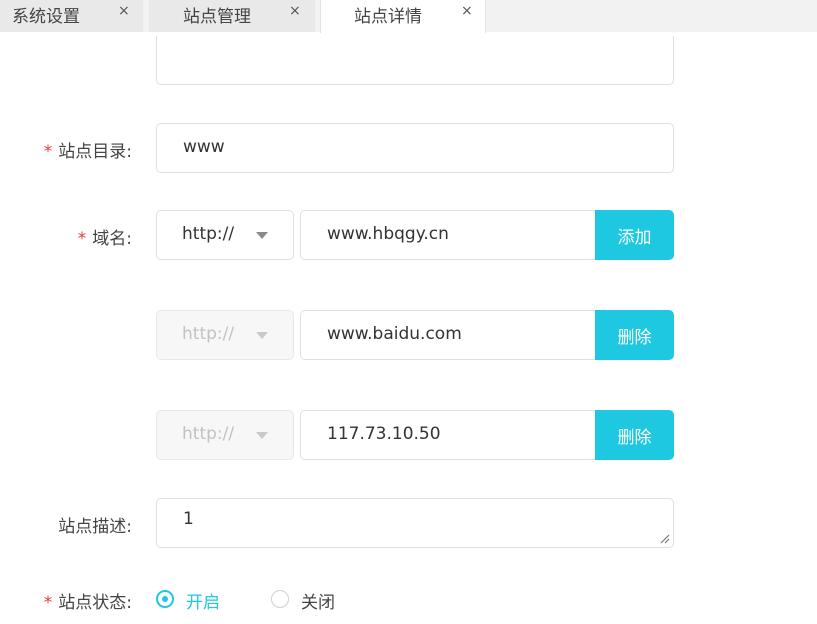 This screenshot has width=817, height=624. I want to click on domain-input: www.hbqgy.cn, so click(448, 235).